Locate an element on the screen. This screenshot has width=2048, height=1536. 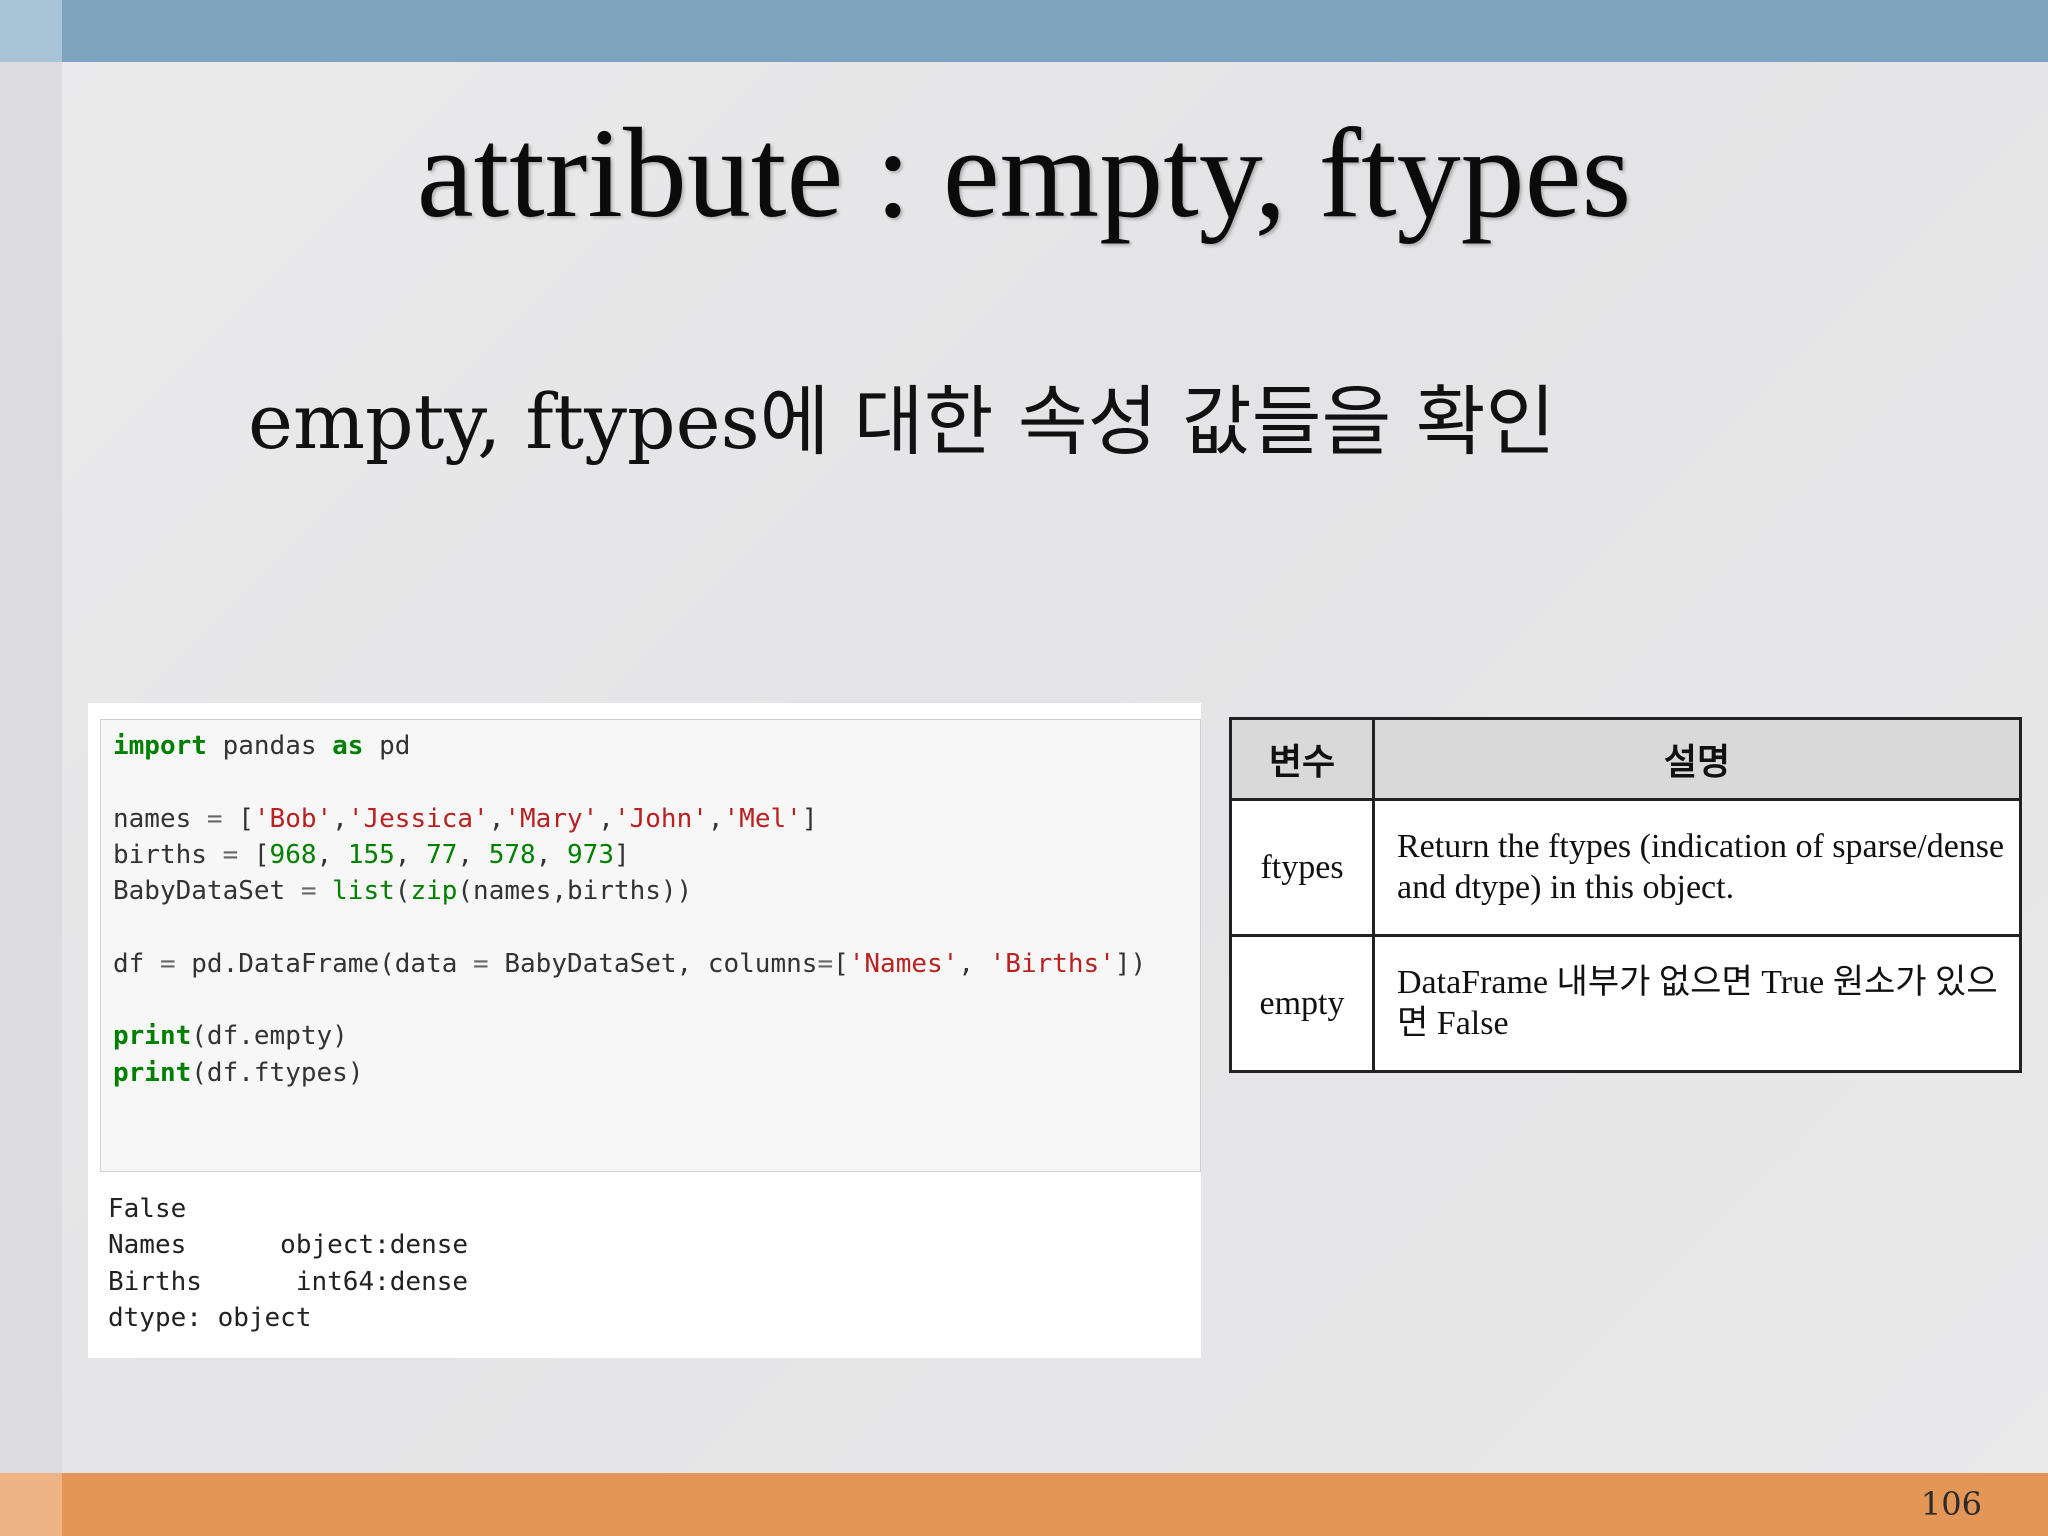
slide-subtitle: empty, ftypes에 대한 속성 값들을 확인 is located at coordinates (902, 421).